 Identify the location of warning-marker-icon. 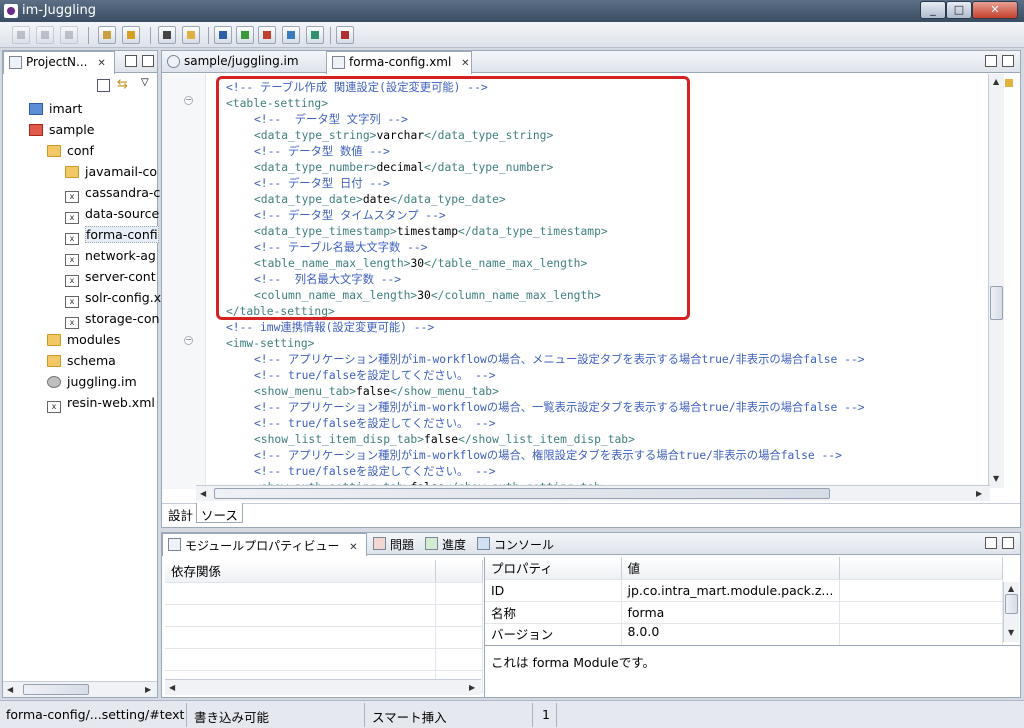
(1009, 83).